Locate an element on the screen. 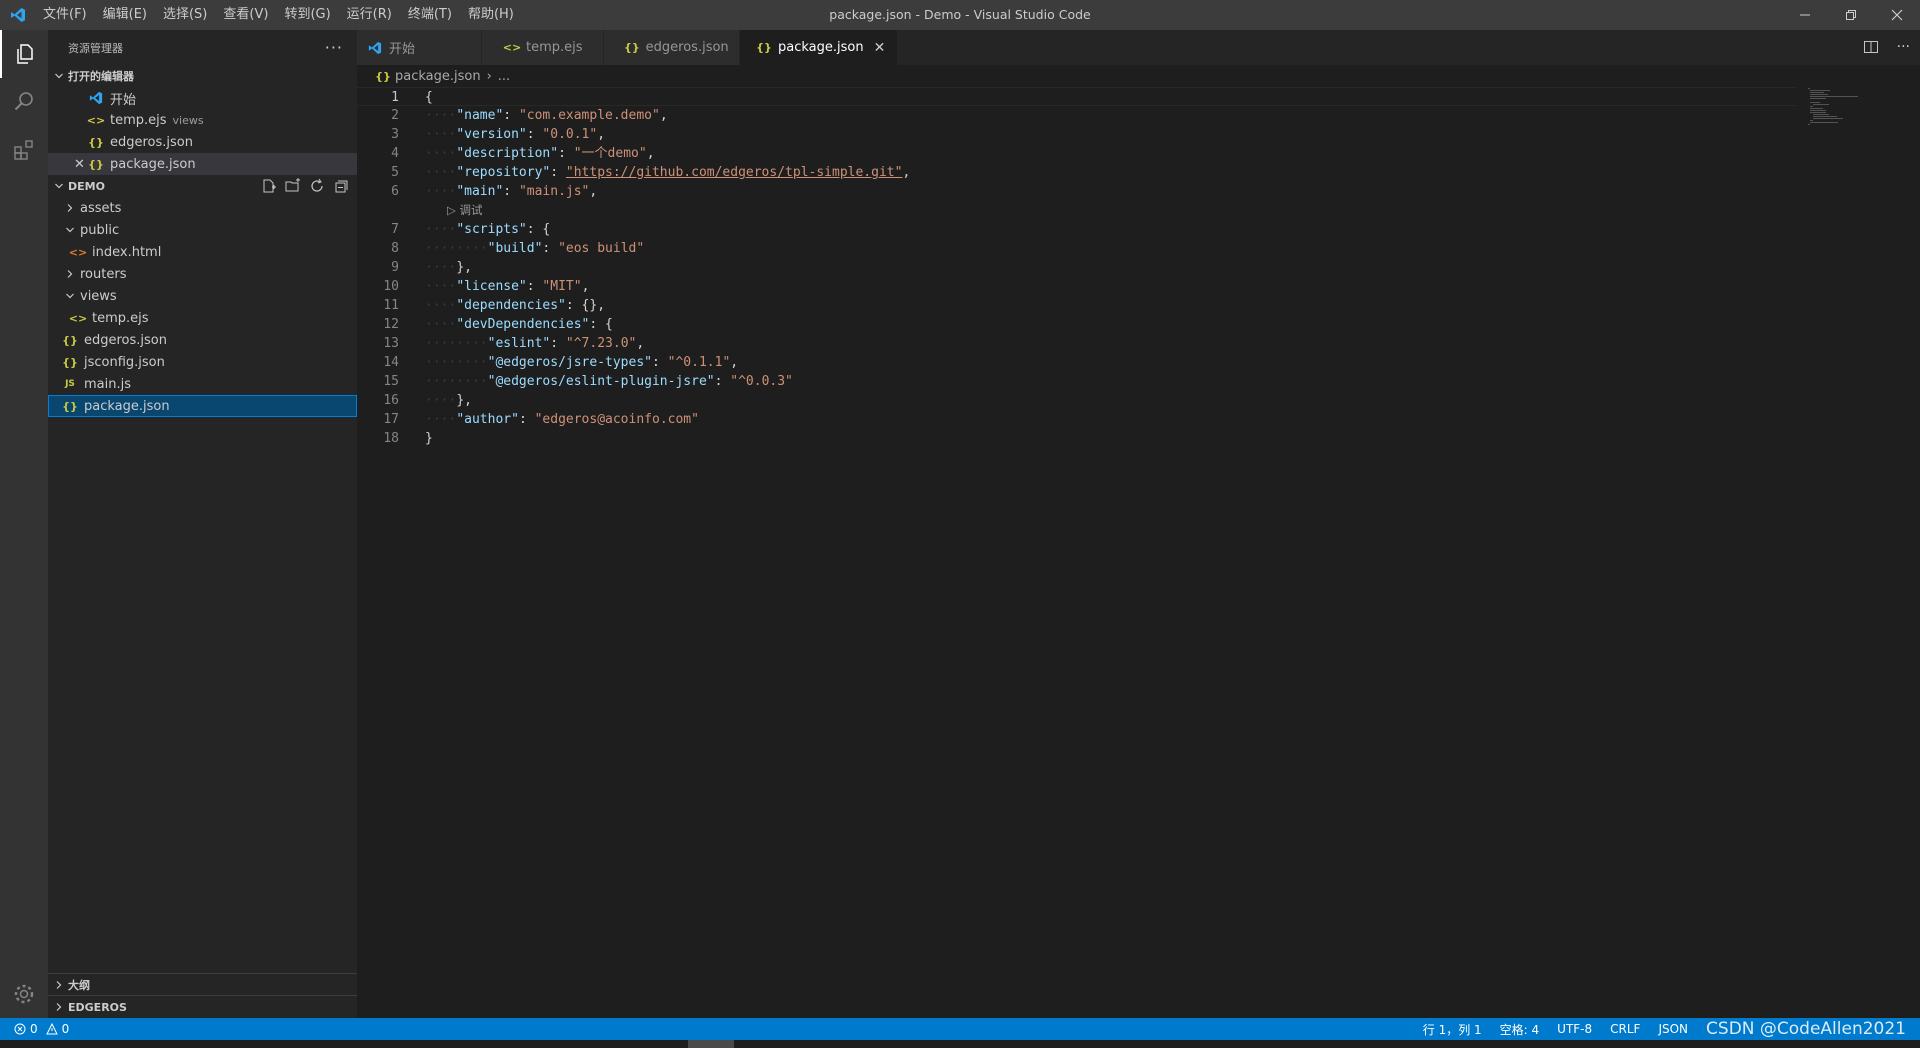  code-line: 16 ····}, is located at coordinates (1077, 400).